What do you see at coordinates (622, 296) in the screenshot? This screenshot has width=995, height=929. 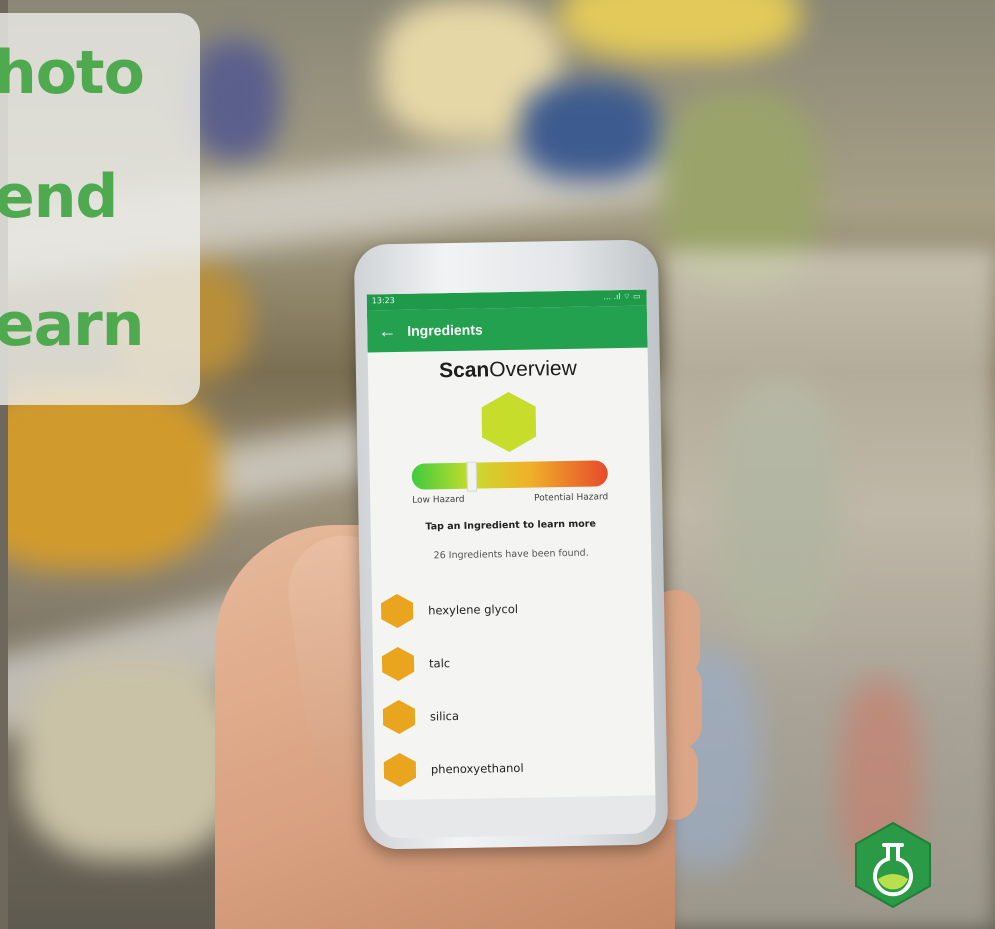 I see `status-icons: ... .ıl ⌔ ▭` at bounding box center [622, 296].